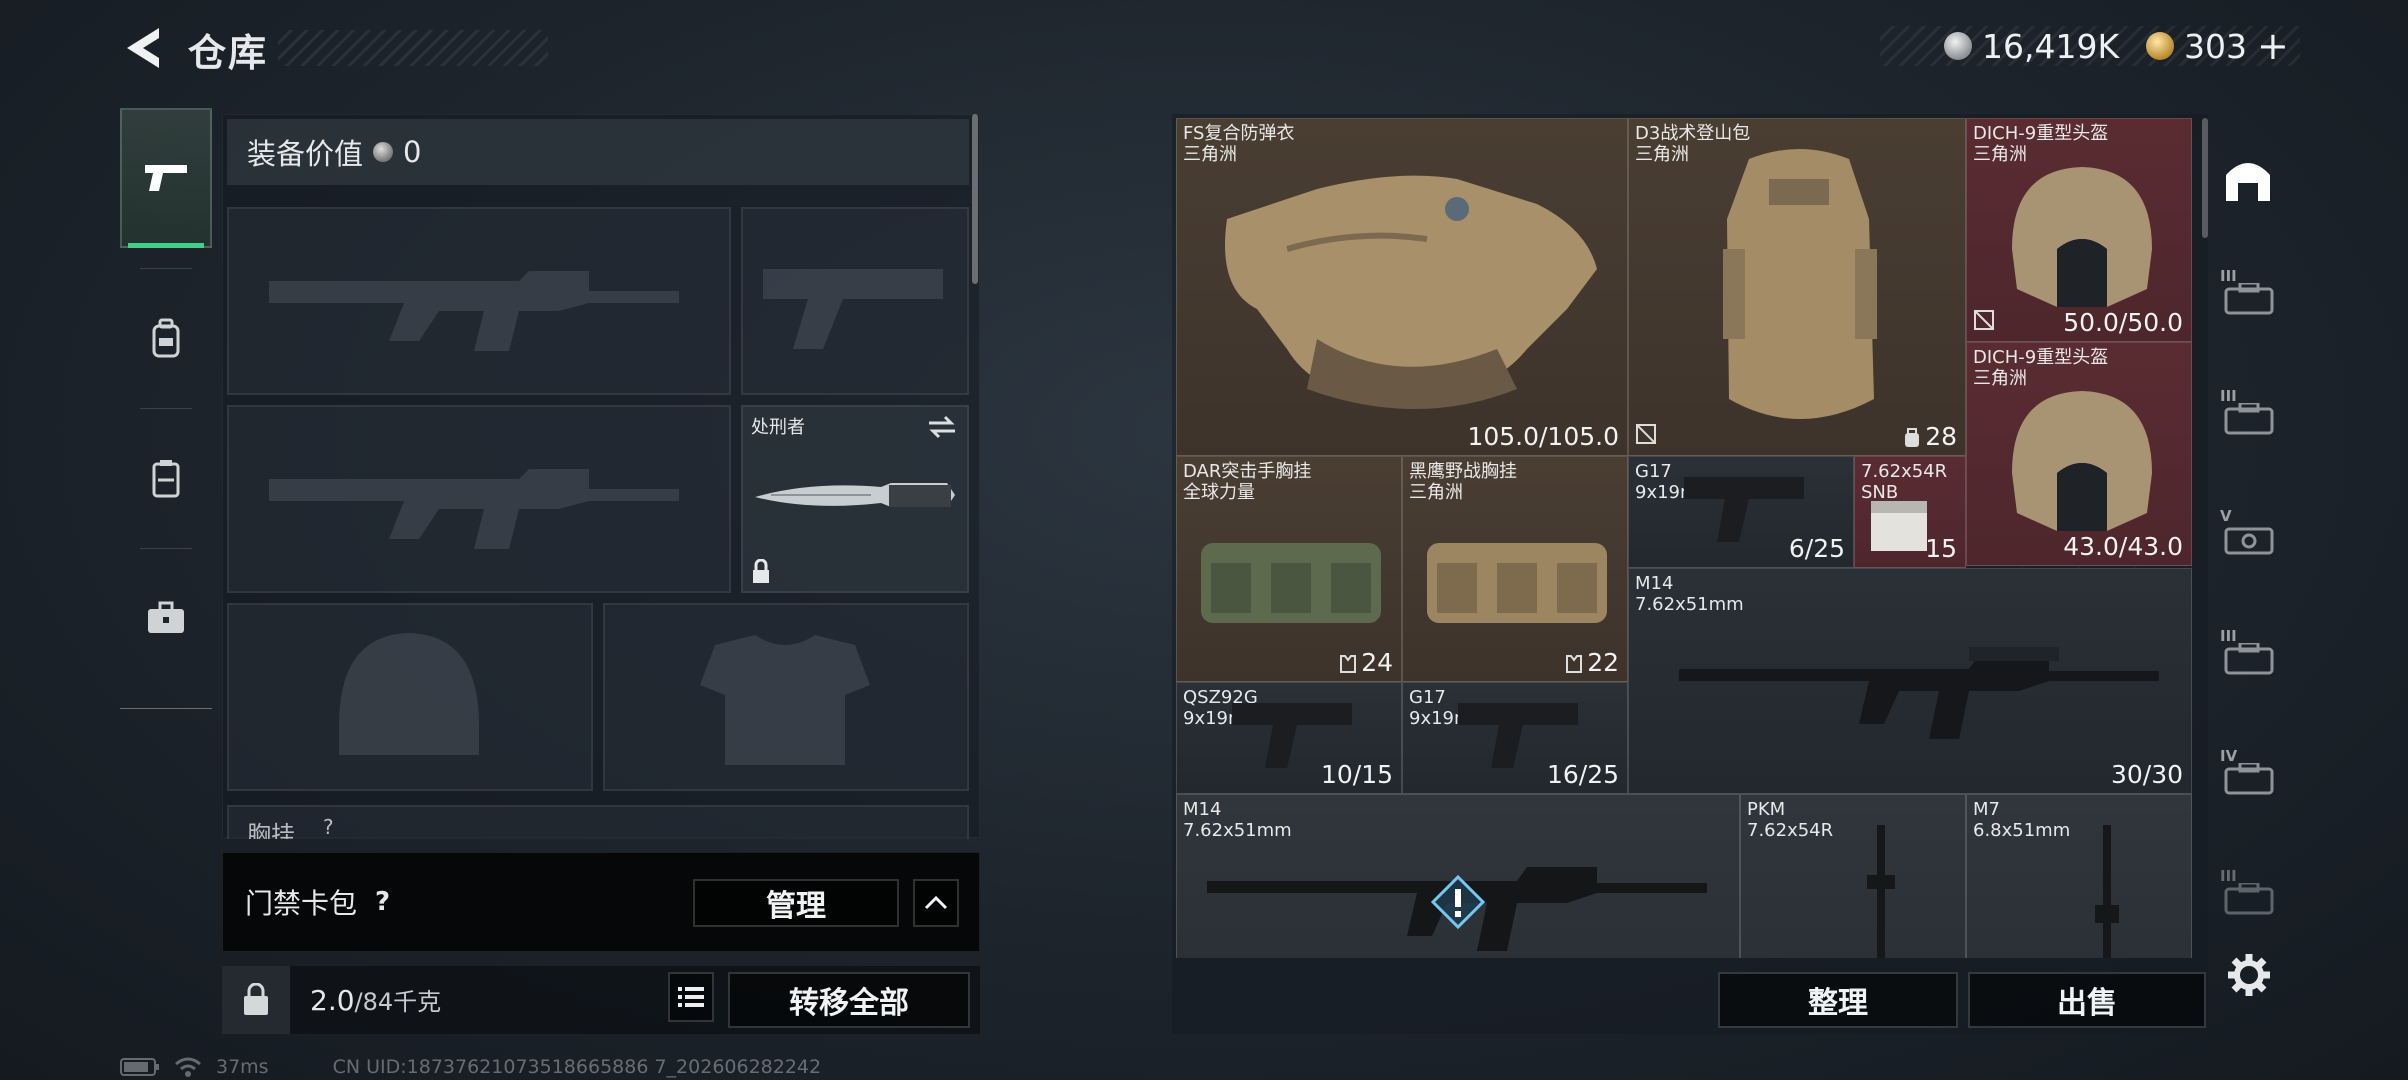  I want to click on armor-slot, so click(786, 697).